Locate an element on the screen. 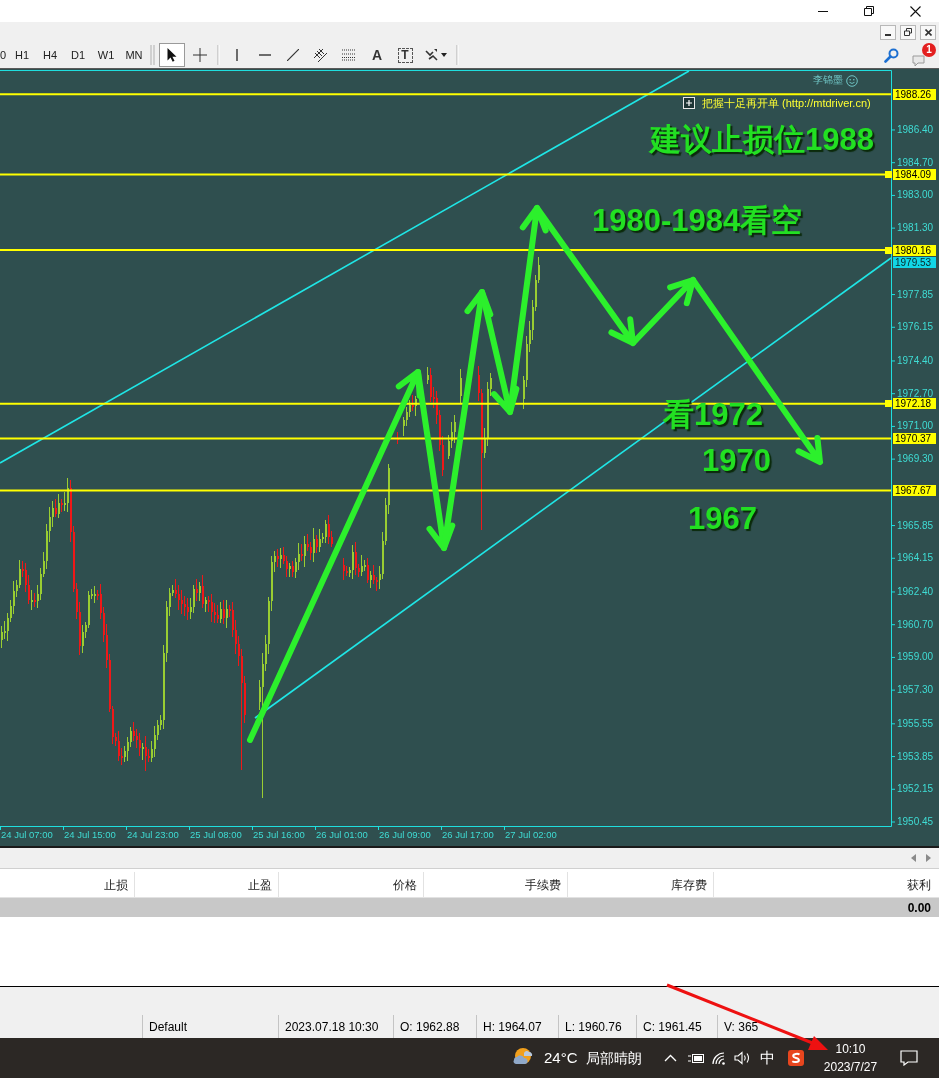 Image resolution: width=939 pixels, height=1078 pixels. annotation-text: 1980-1984看空 is located at coordinates (697, 221).